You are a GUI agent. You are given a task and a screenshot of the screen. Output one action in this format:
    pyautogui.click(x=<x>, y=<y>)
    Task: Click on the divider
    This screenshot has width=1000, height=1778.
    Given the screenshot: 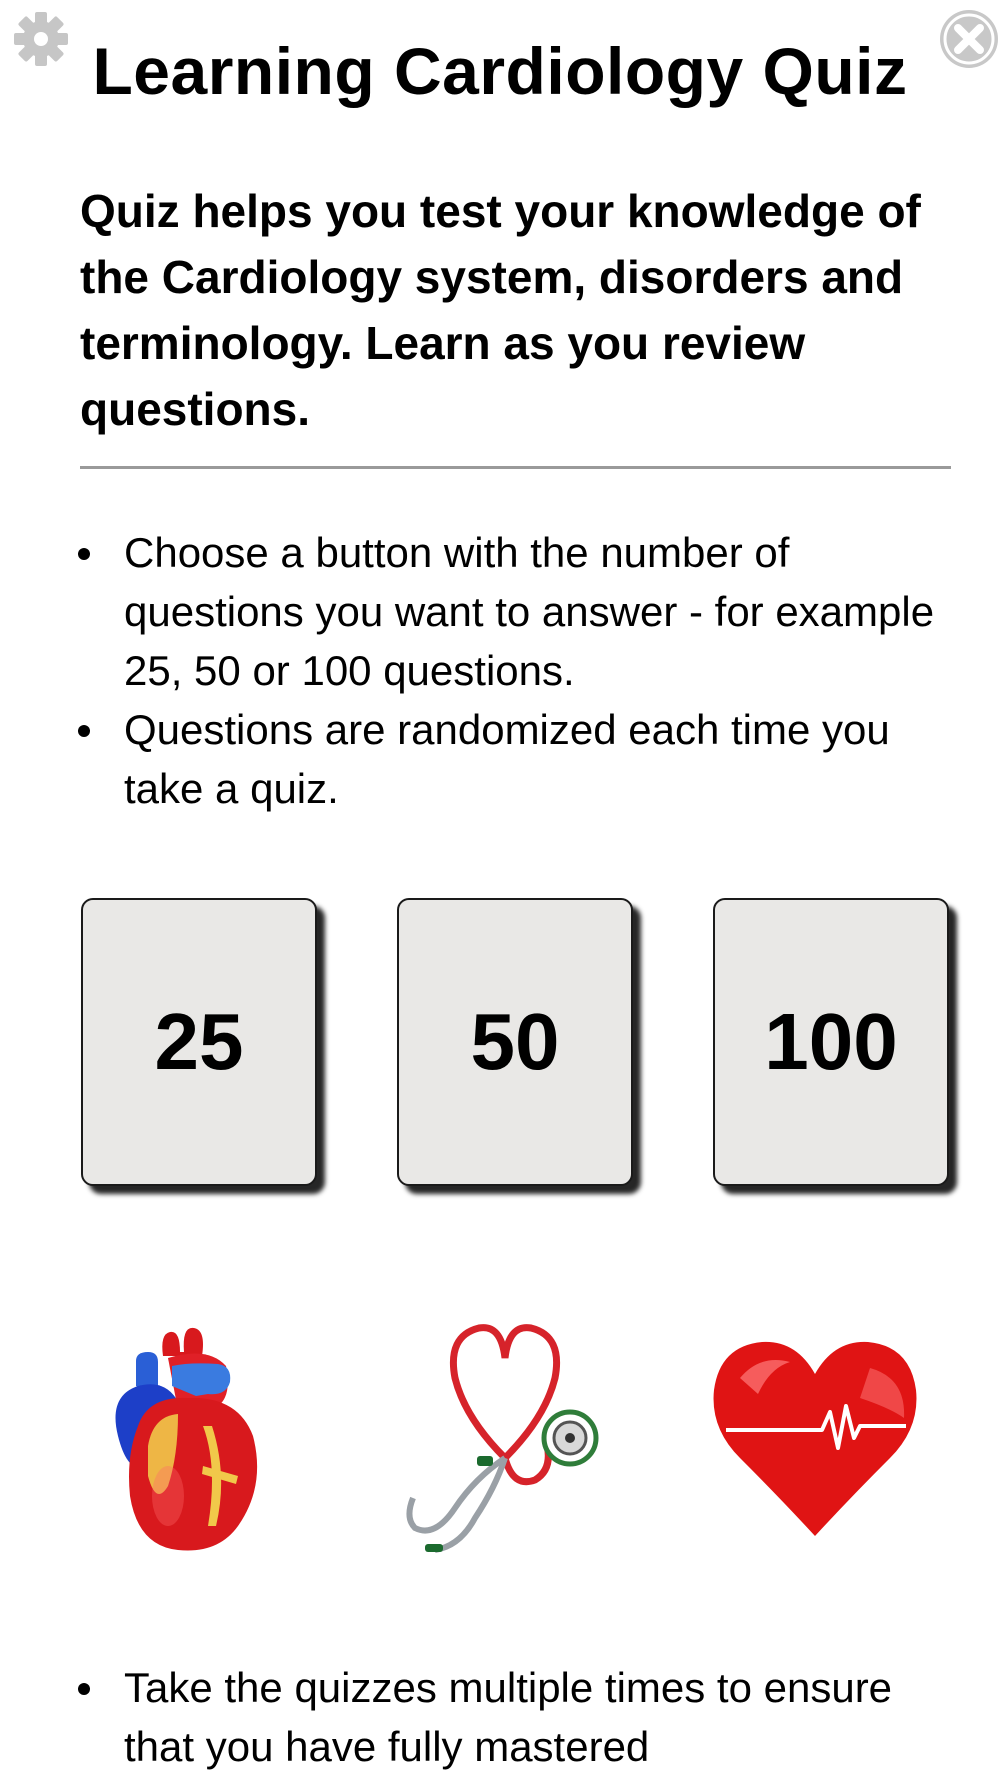 What is the action you would take?
    pyautogui.click(x=515, y=467)
    